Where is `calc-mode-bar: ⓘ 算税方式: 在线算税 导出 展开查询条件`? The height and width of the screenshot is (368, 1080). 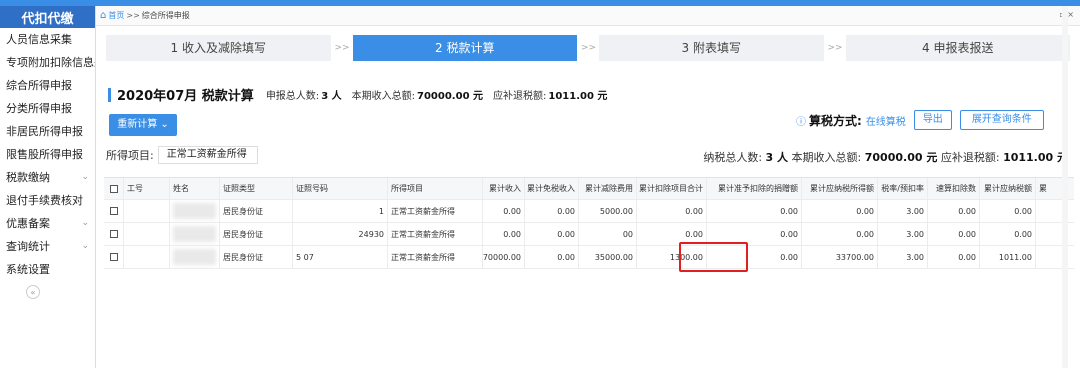
calc-mode-bar: ⓘ 算税方式: 在线算税 导出 展开查询条件 is located at coordinates (920, 120).